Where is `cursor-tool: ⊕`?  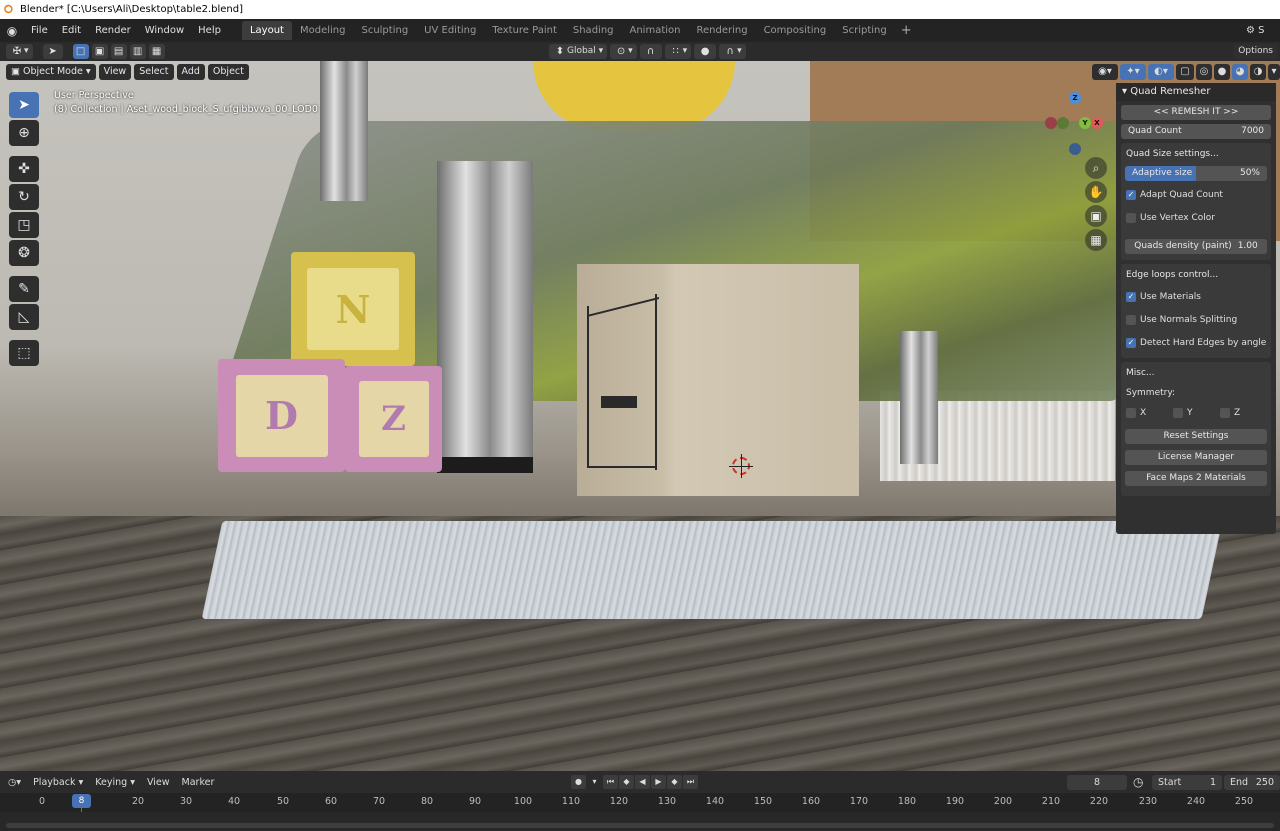 cursor-tool: ⊕ is located at coordinates (24, 133).